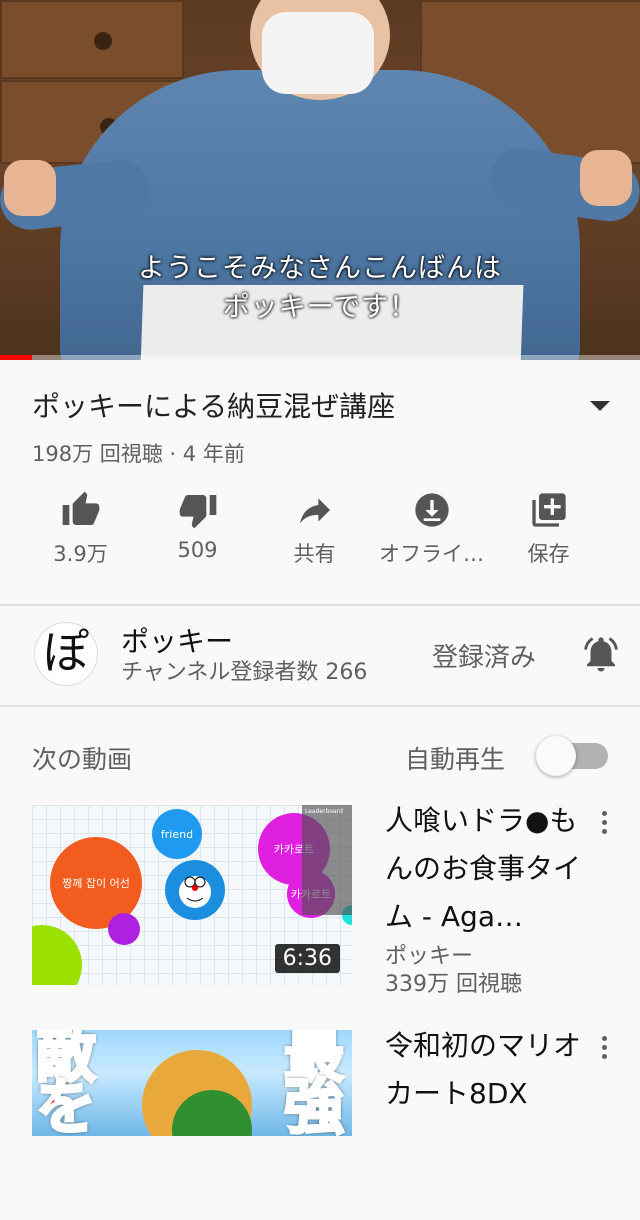 Image resolution: width=640 pixels, height=1220 pixels. What do you see at coordinates (138, 454) in the screenshot?
I see `video-meta: 198万 回視聴 · 4 年前` at bounding box center [138, 454].